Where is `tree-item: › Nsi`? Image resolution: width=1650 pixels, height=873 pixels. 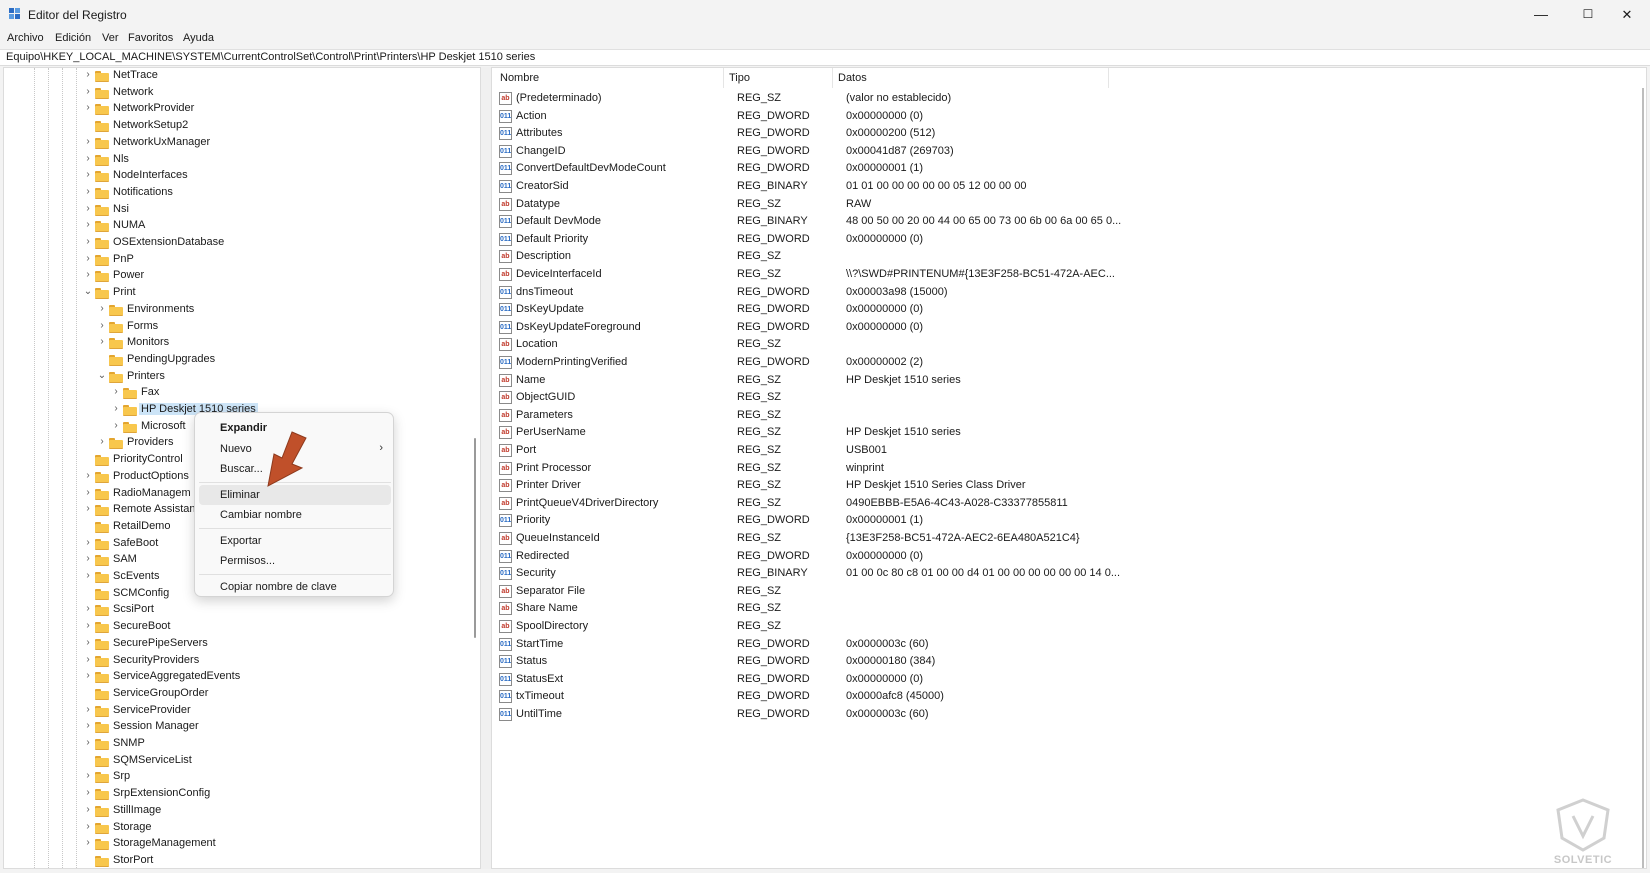 tree-item: › Nsi is located at coordinates (234, 210).